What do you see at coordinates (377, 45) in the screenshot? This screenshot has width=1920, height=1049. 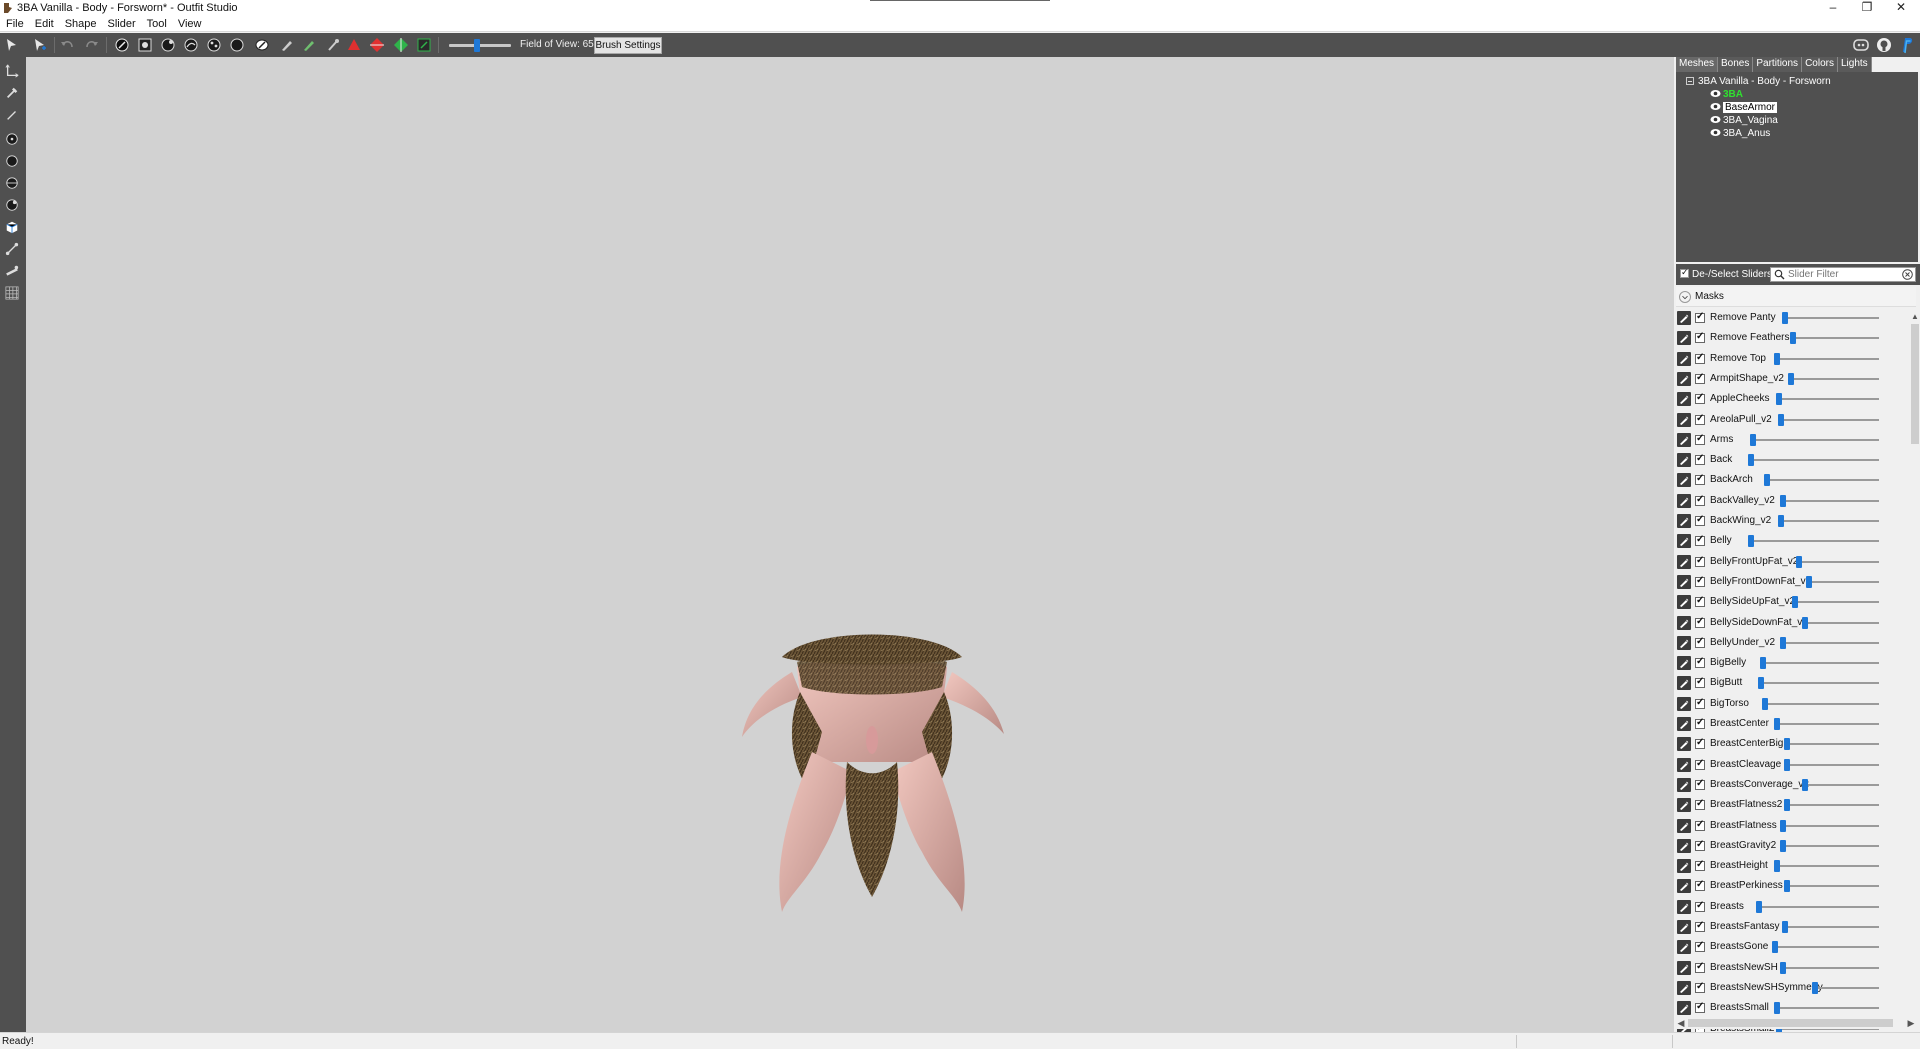 I see `split-edge-icon` at bounding box center [377, 45].